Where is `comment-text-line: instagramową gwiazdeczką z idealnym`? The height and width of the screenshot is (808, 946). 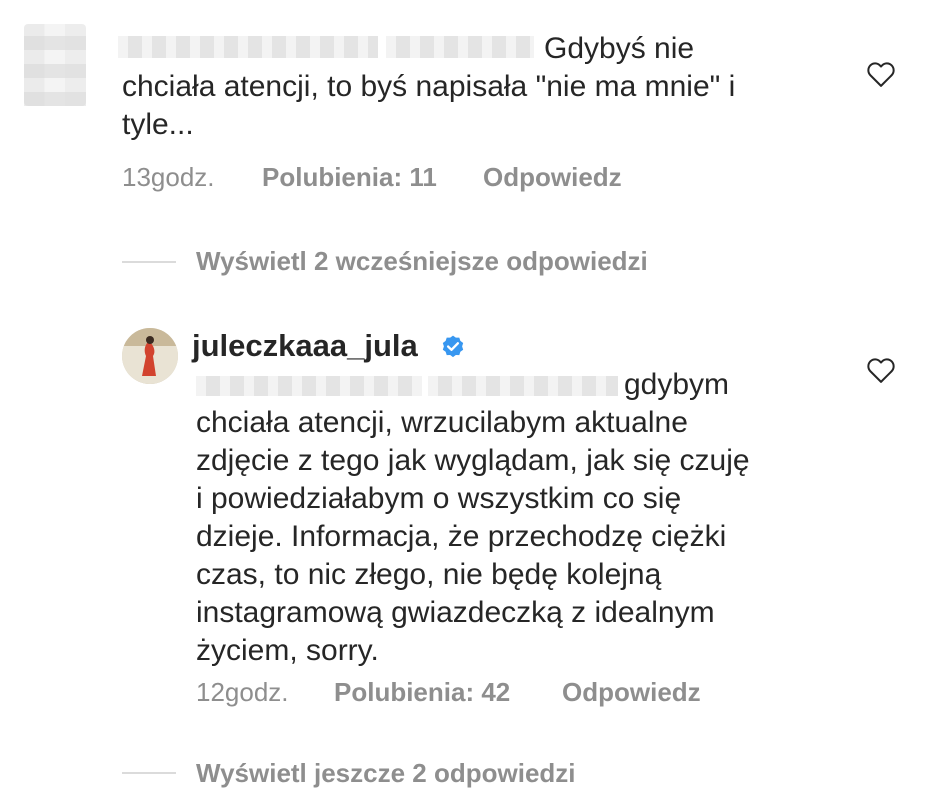
comment-text-line: instagramową gwiazdeczką z idealnym is located at coordinates (455, 612).